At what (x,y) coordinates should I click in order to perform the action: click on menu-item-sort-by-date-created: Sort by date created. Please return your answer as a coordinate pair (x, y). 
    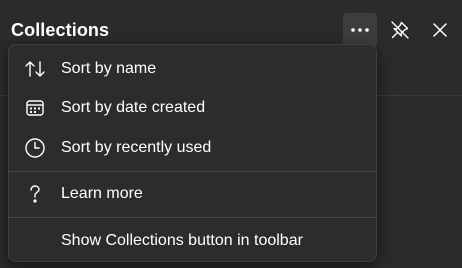
    Looking at the image, I should click on (192, 108).